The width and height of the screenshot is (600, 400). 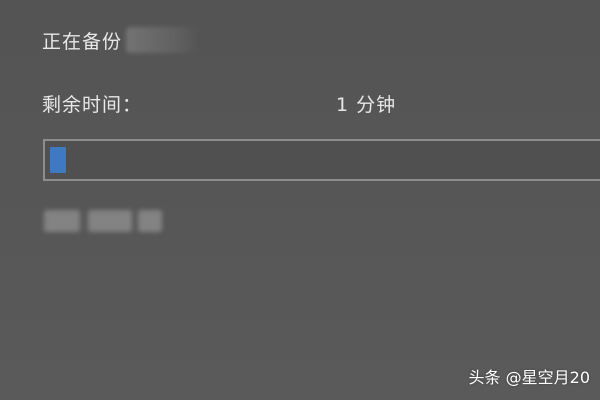 What do you see at coordinates (58, 160) in the screenshot?
I see `progress-fill` at bounding box center [58, 160].